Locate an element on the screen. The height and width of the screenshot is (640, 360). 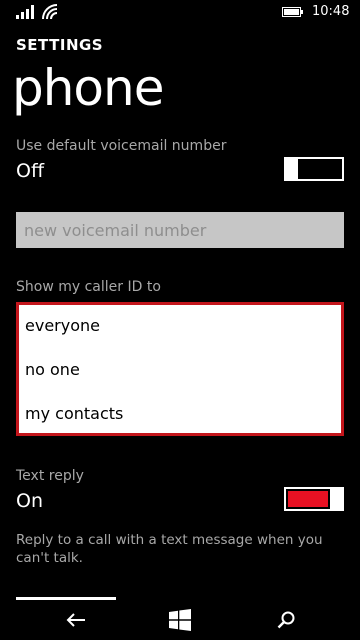
wifi-icon is located at coordinates (50, 12).